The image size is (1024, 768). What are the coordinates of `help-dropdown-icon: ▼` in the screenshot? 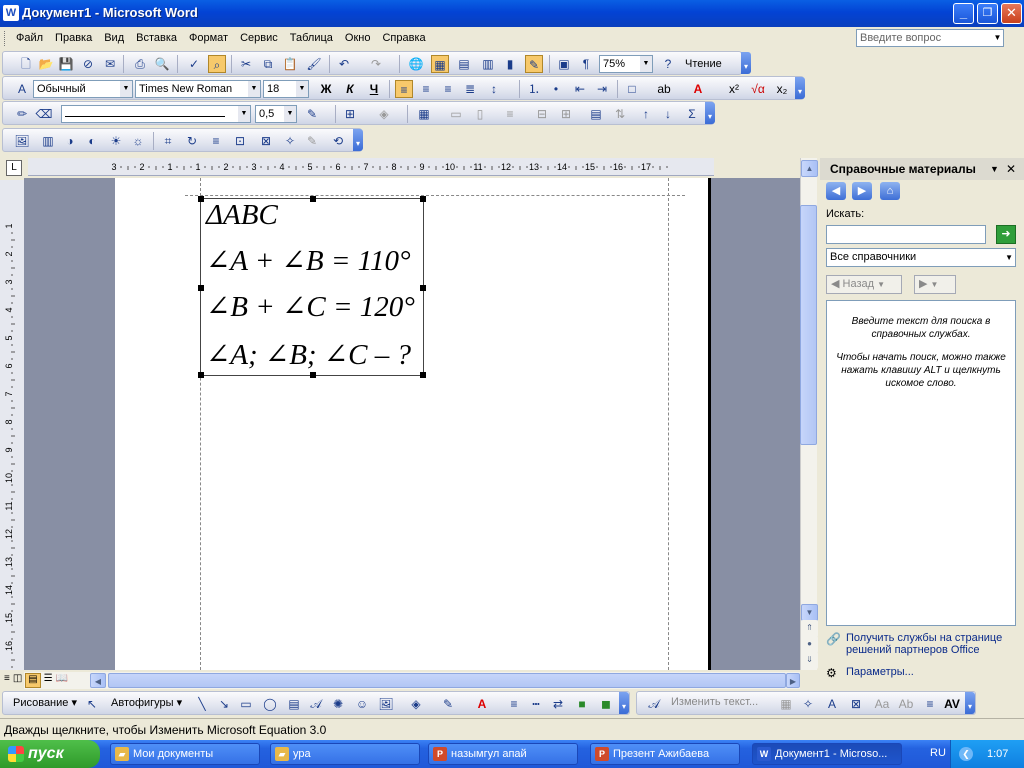 It's located at (997, 38).